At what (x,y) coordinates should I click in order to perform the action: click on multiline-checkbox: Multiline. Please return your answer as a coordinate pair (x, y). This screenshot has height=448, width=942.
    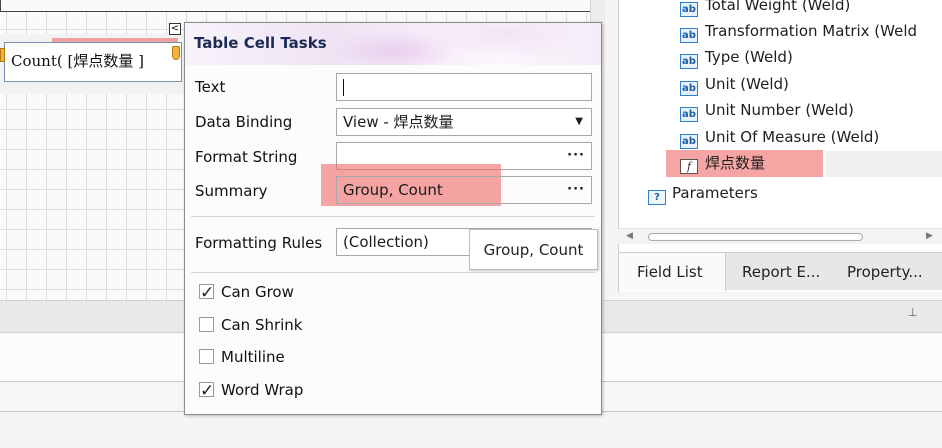
    Looking at the image, I should click on (242, 357).